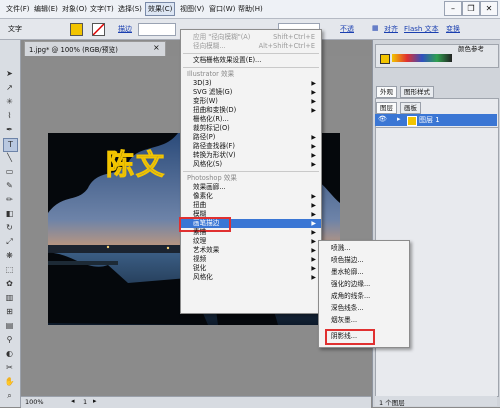  I want to click on effect-menu-item: 转换为形状(V) ▶, so click(251, 155).